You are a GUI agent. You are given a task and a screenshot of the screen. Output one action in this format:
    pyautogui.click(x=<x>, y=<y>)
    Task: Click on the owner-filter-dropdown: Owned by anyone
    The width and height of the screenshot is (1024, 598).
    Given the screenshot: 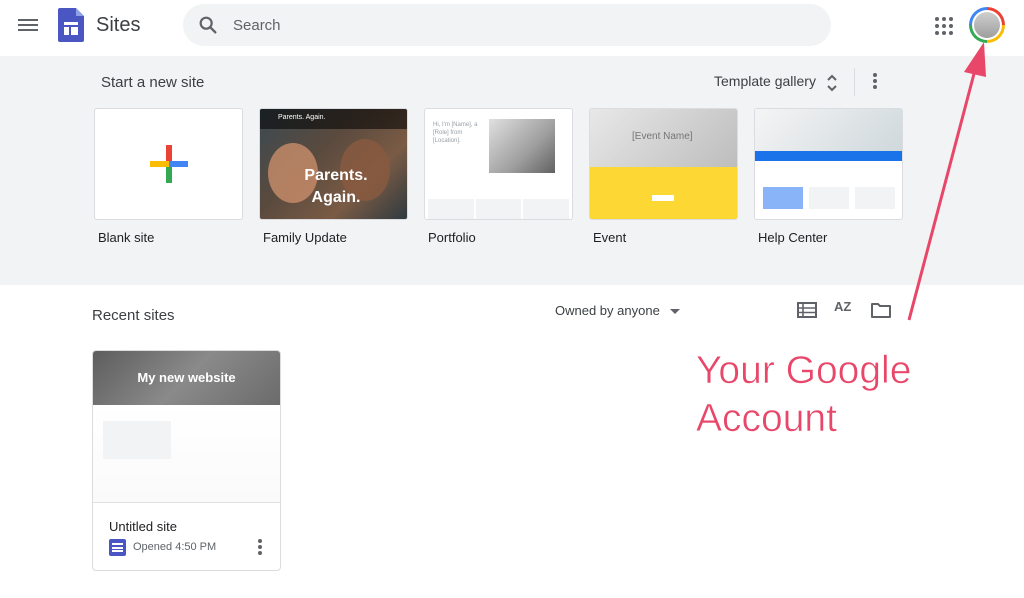 What is the action you would take?
    pyautogui.click(x=607, y=310)
    